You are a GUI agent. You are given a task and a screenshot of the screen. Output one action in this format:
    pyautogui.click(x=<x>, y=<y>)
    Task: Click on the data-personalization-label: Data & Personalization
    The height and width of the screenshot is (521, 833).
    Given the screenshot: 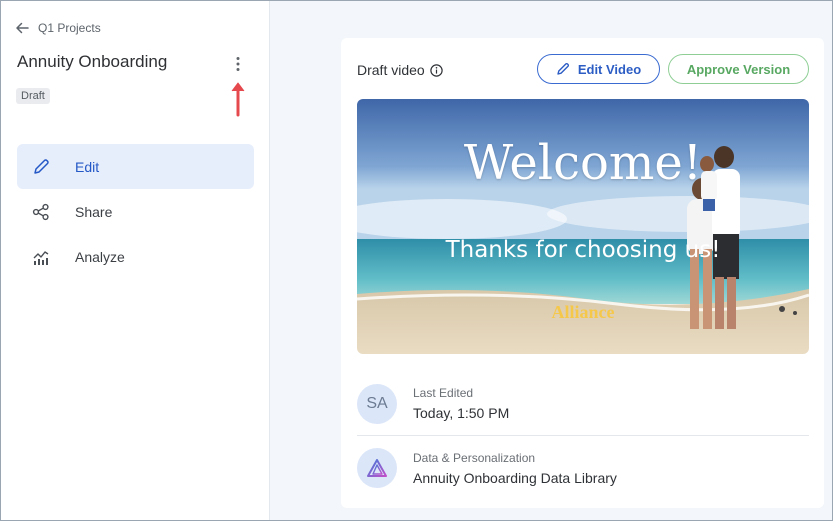 What is the action you would take?
    pyautogui.click(x=474, y=457)
    